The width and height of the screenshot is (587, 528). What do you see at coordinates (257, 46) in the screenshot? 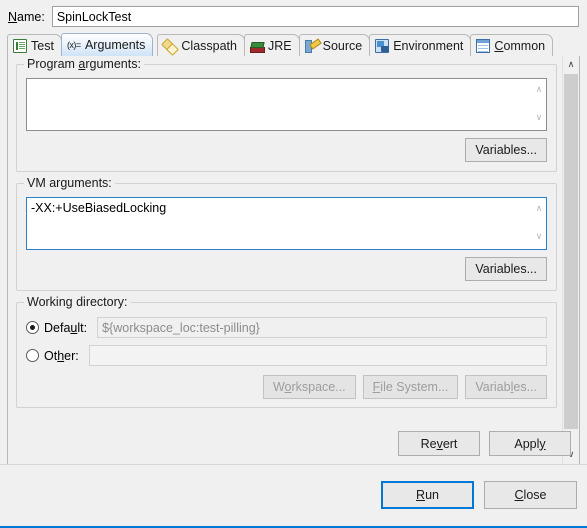
I see `jre-books-icon` at bounding box center [257, 46].